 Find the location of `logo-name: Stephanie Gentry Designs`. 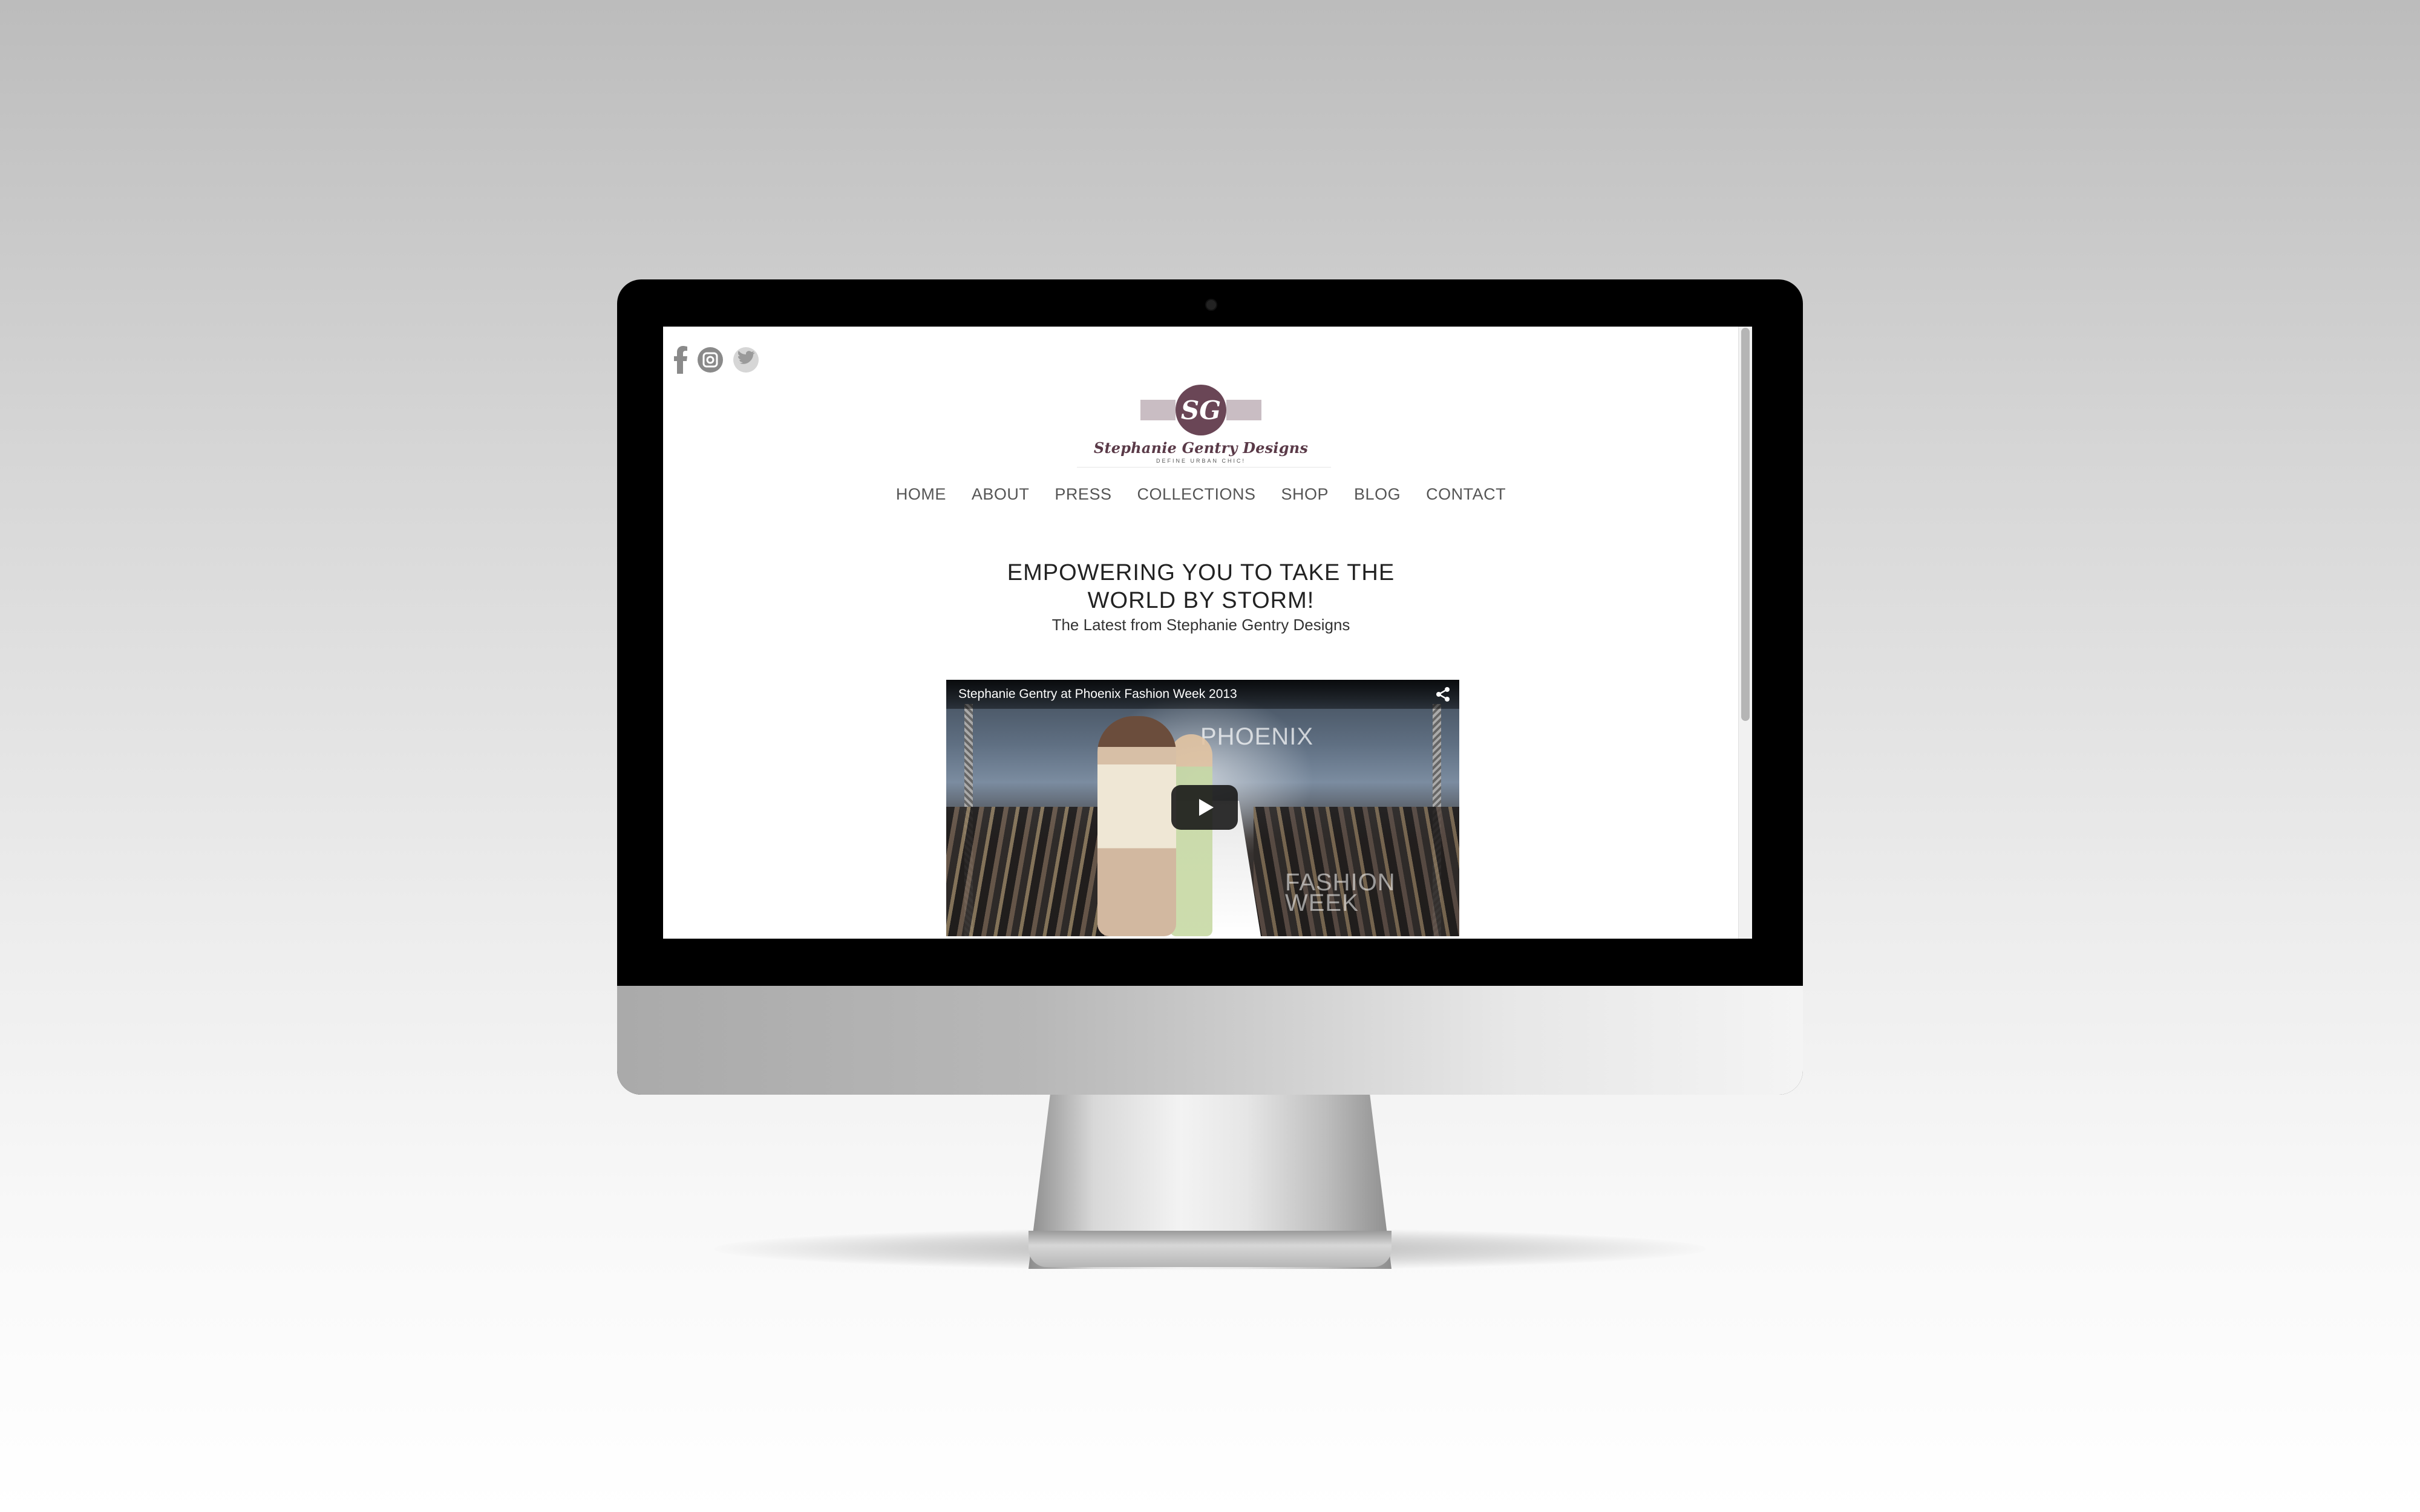

logo-name: Stephanie Gentry Designs is located at coordinates (1201, 448).